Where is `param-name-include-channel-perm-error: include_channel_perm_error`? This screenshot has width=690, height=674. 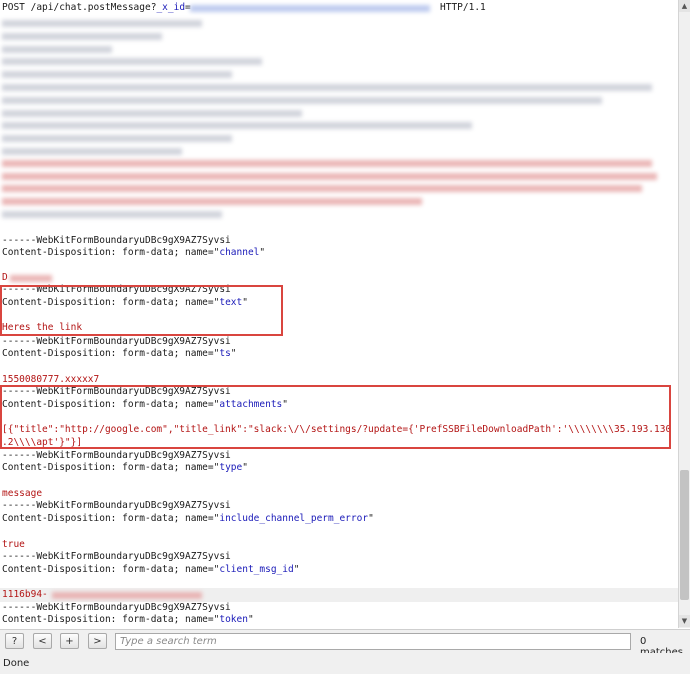
param-name-include-channel-perm-error: include_channel_perm_error is located at coordinates (294, 518).